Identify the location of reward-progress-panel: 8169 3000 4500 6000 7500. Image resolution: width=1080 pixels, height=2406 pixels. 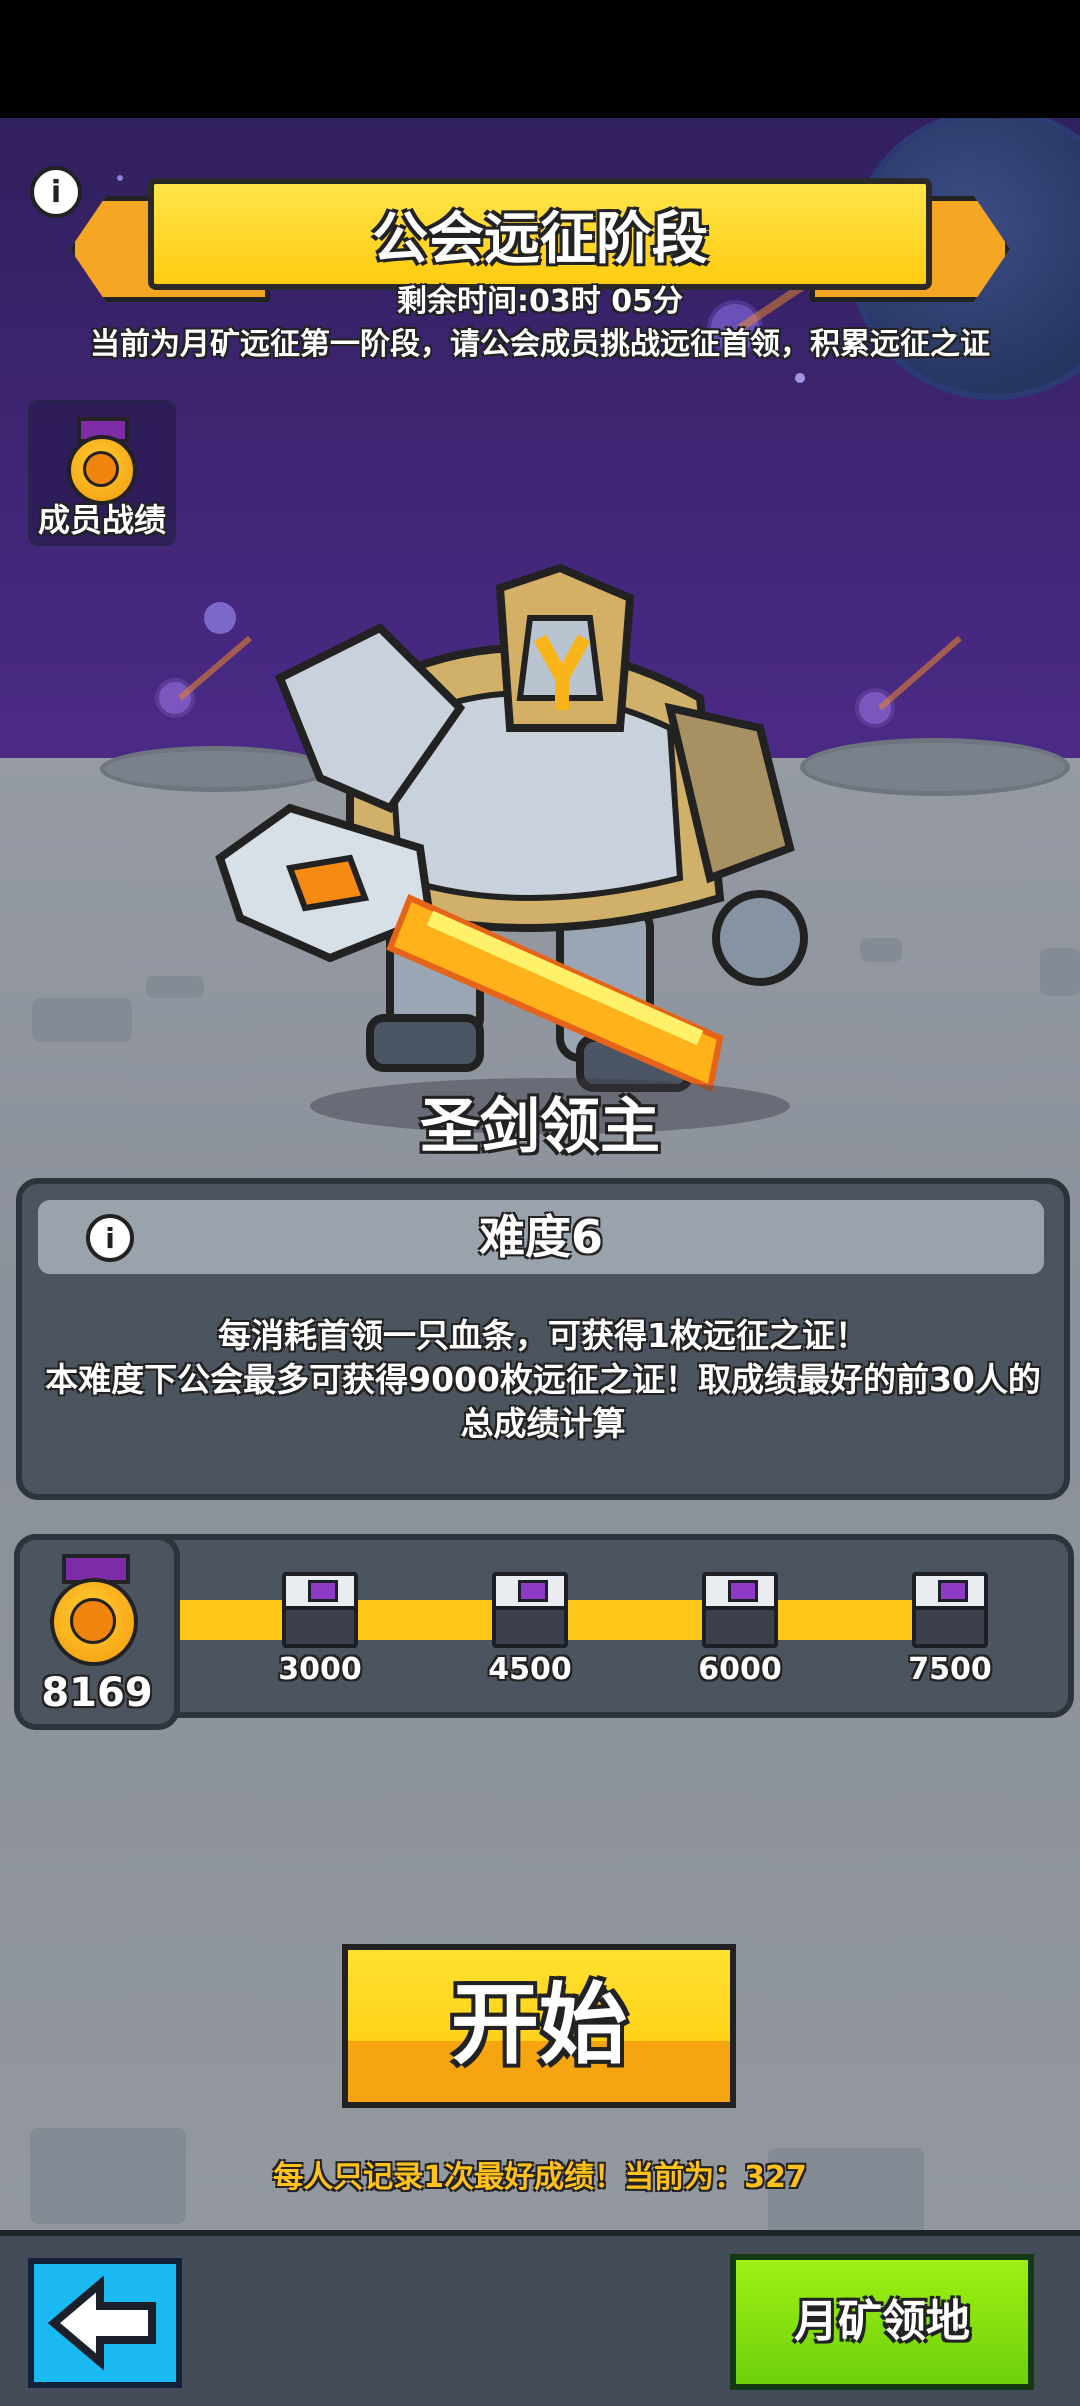
(544, 1632).